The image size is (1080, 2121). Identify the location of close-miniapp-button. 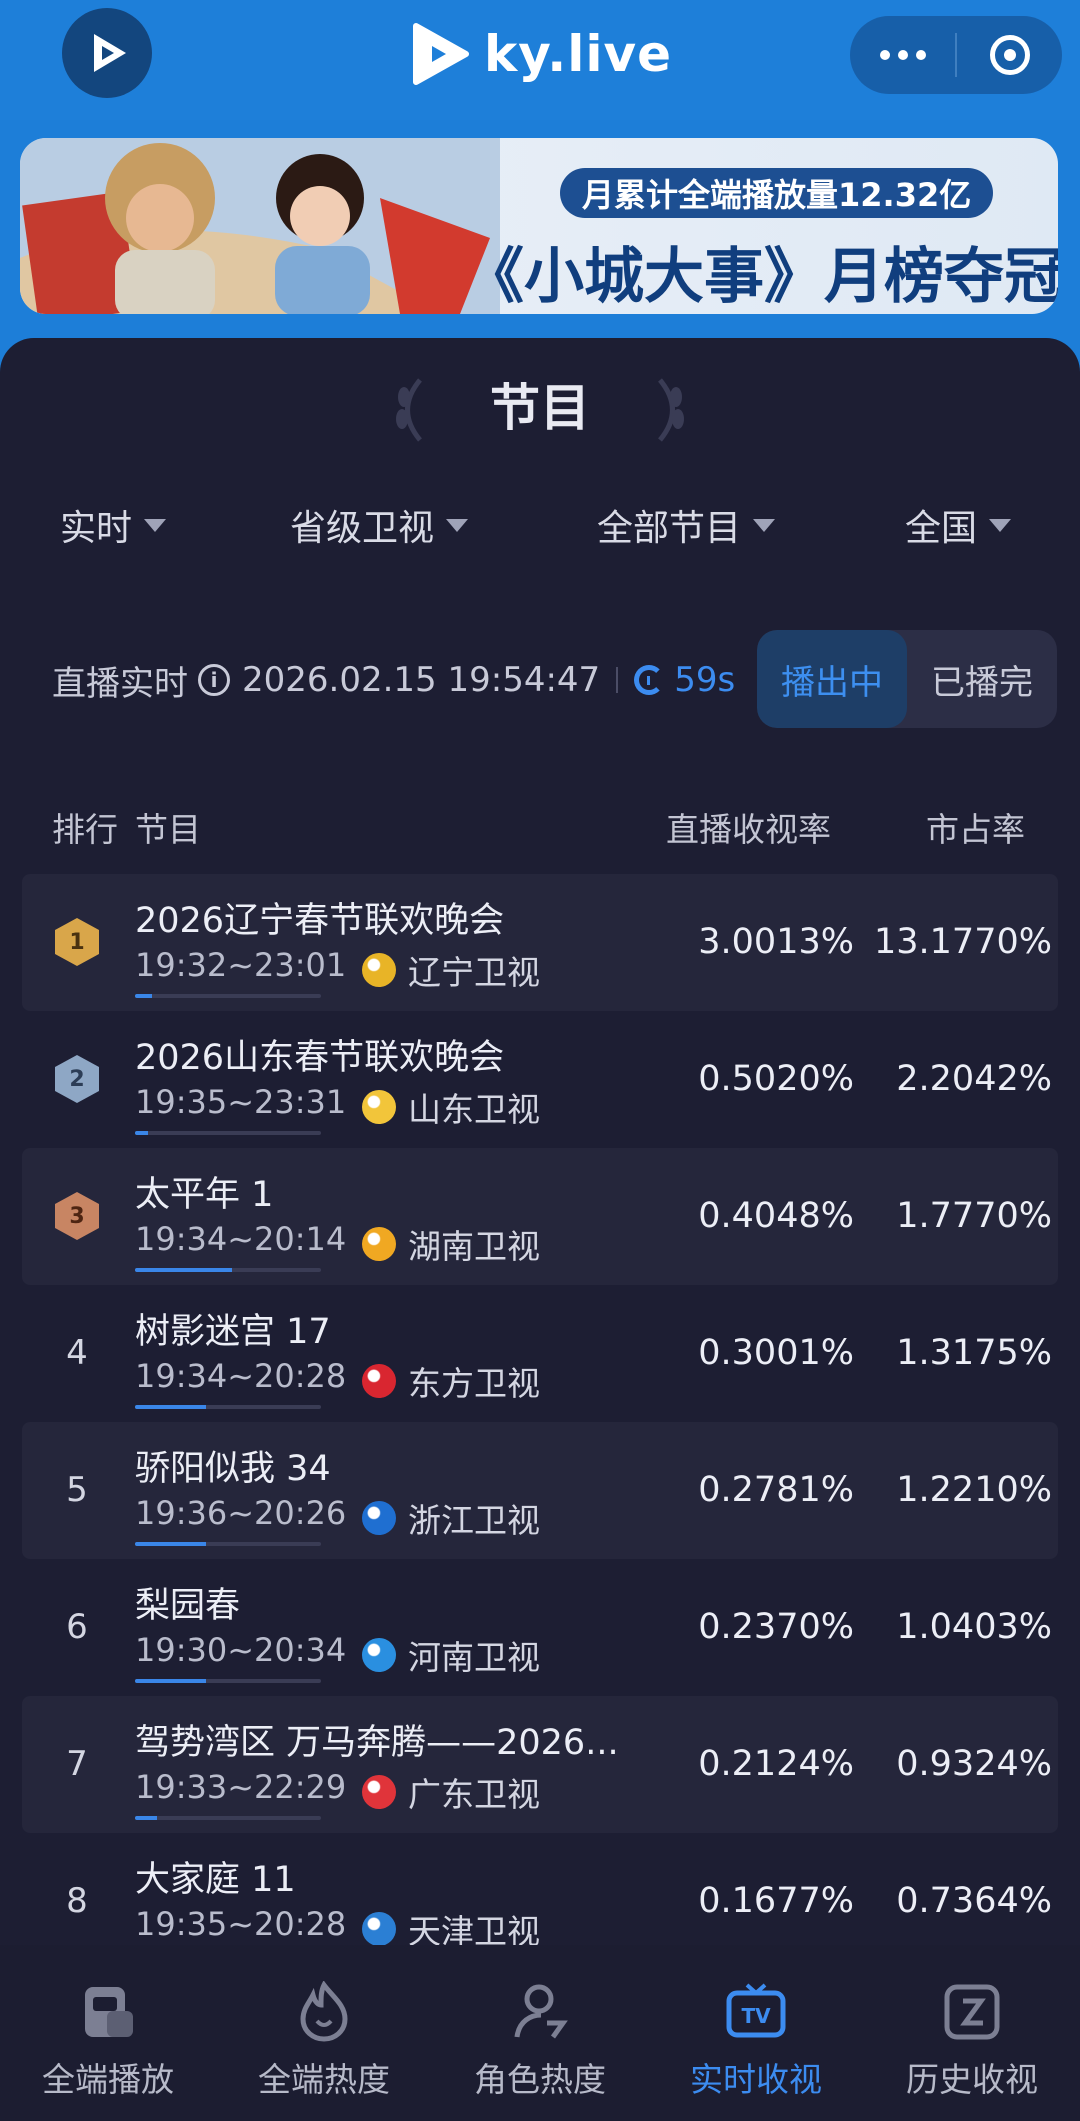
(1009, 55).